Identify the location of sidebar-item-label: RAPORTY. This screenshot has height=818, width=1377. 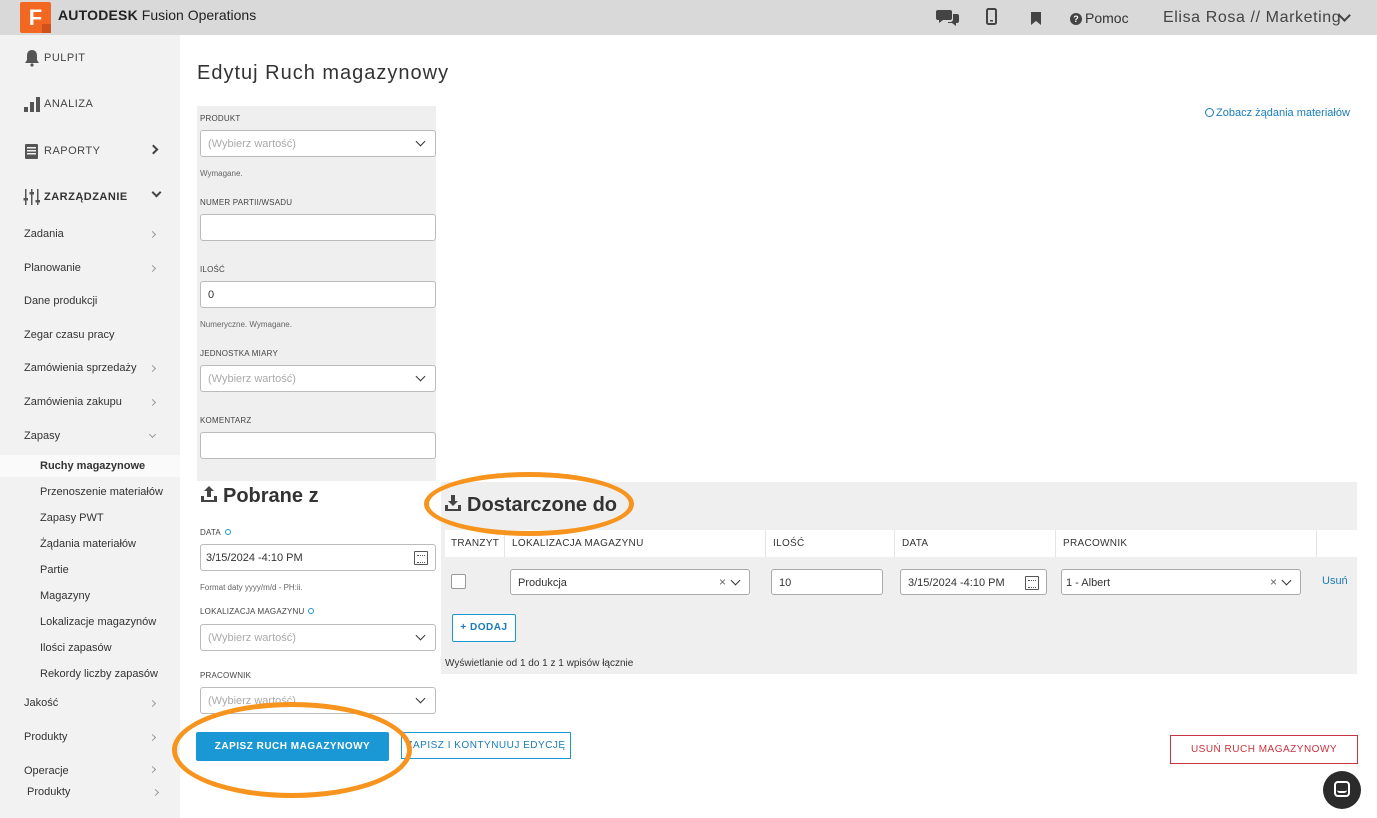
(72, 151).